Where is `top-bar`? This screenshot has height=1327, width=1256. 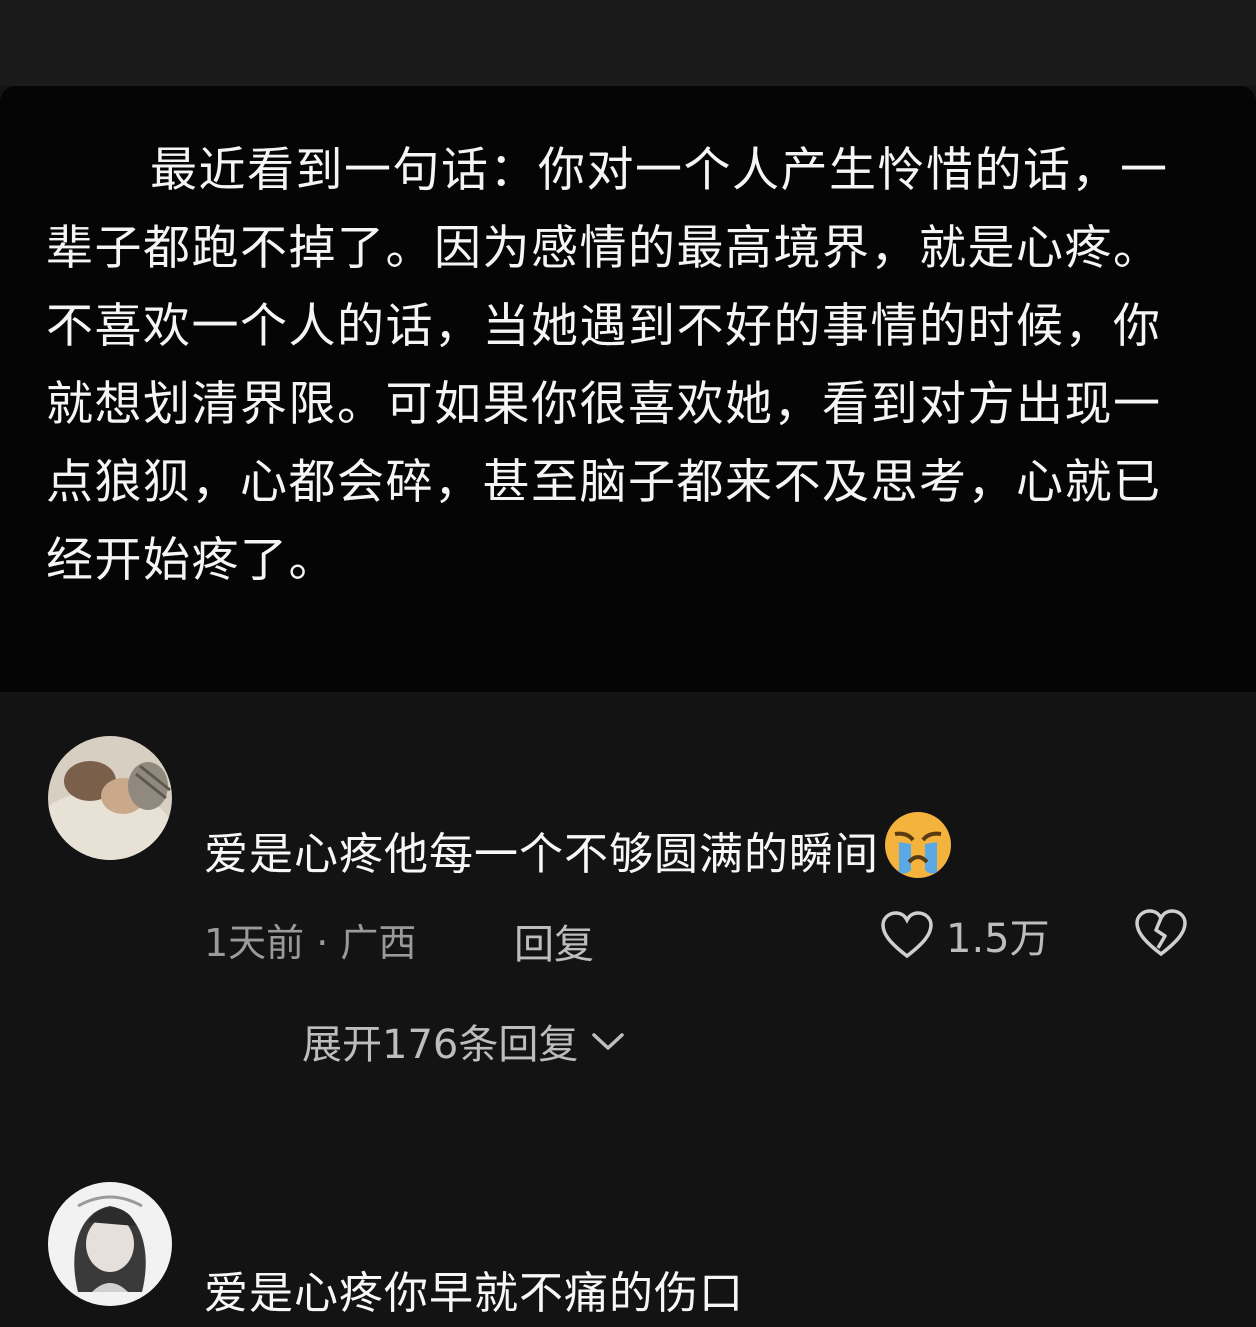 top-bar is located at coordinates (628, 43).